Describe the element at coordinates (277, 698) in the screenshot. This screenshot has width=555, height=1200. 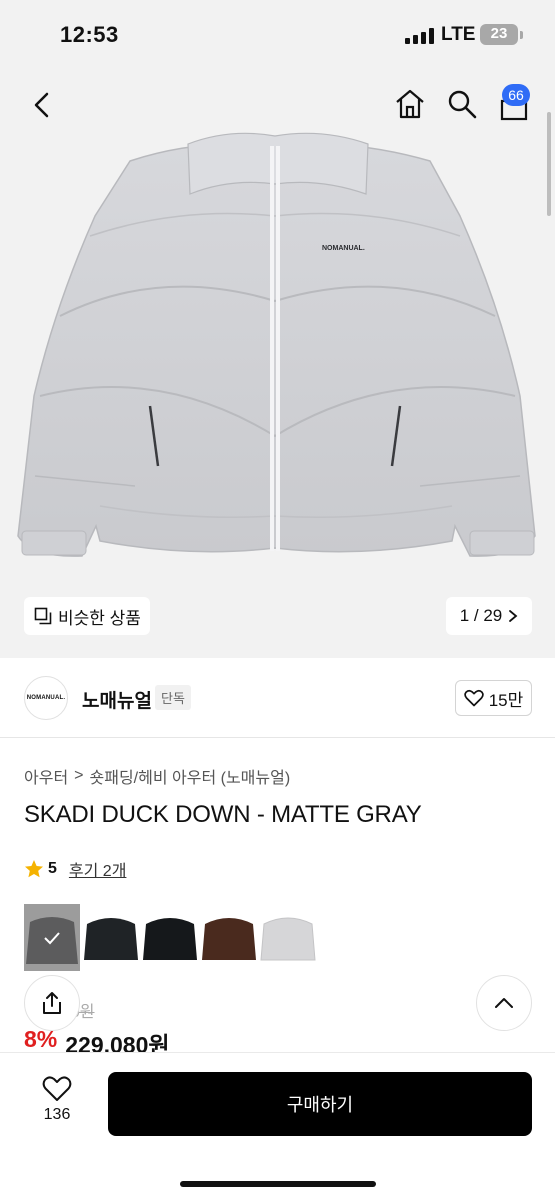
I see `brand-row: NOMANUAL. 노매뉴얼 단독 15만` at that location.